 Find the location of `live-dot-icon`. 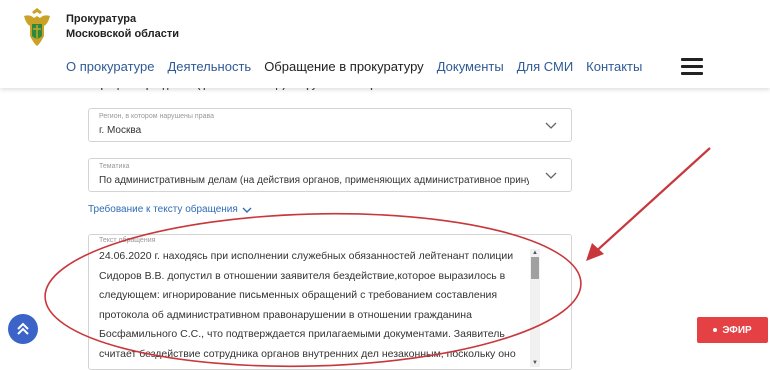

live-dot-icon is located at coordinates (715, 330).